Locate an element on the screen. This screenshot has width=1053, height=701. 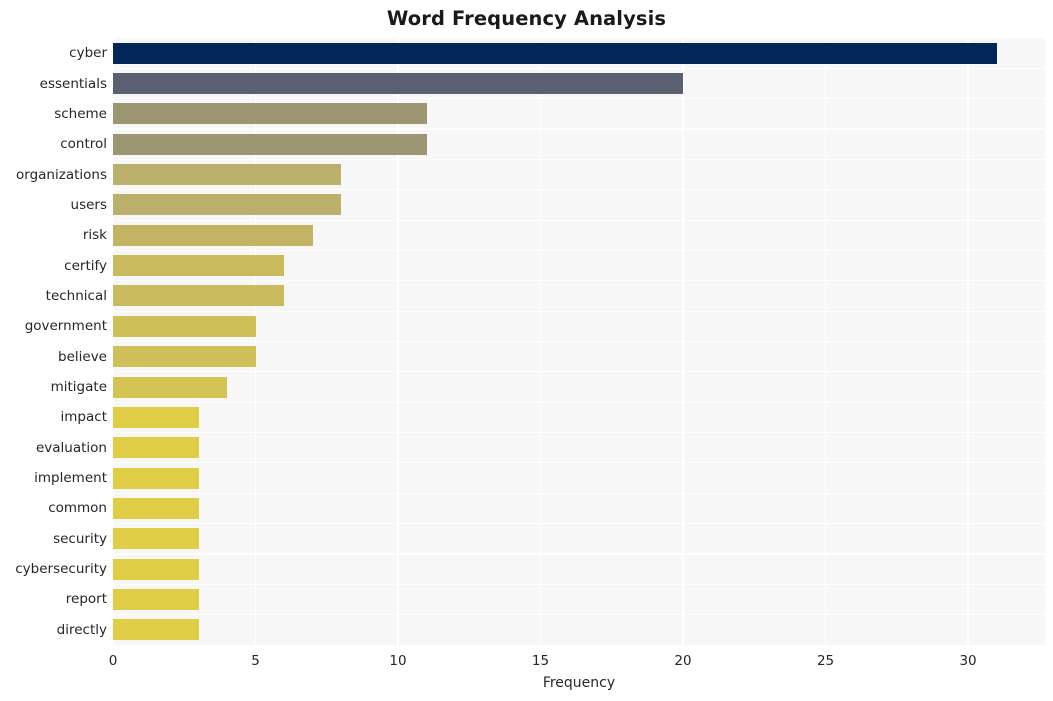
y-axis-tick-label: certify is located at coordinates (85, 265).